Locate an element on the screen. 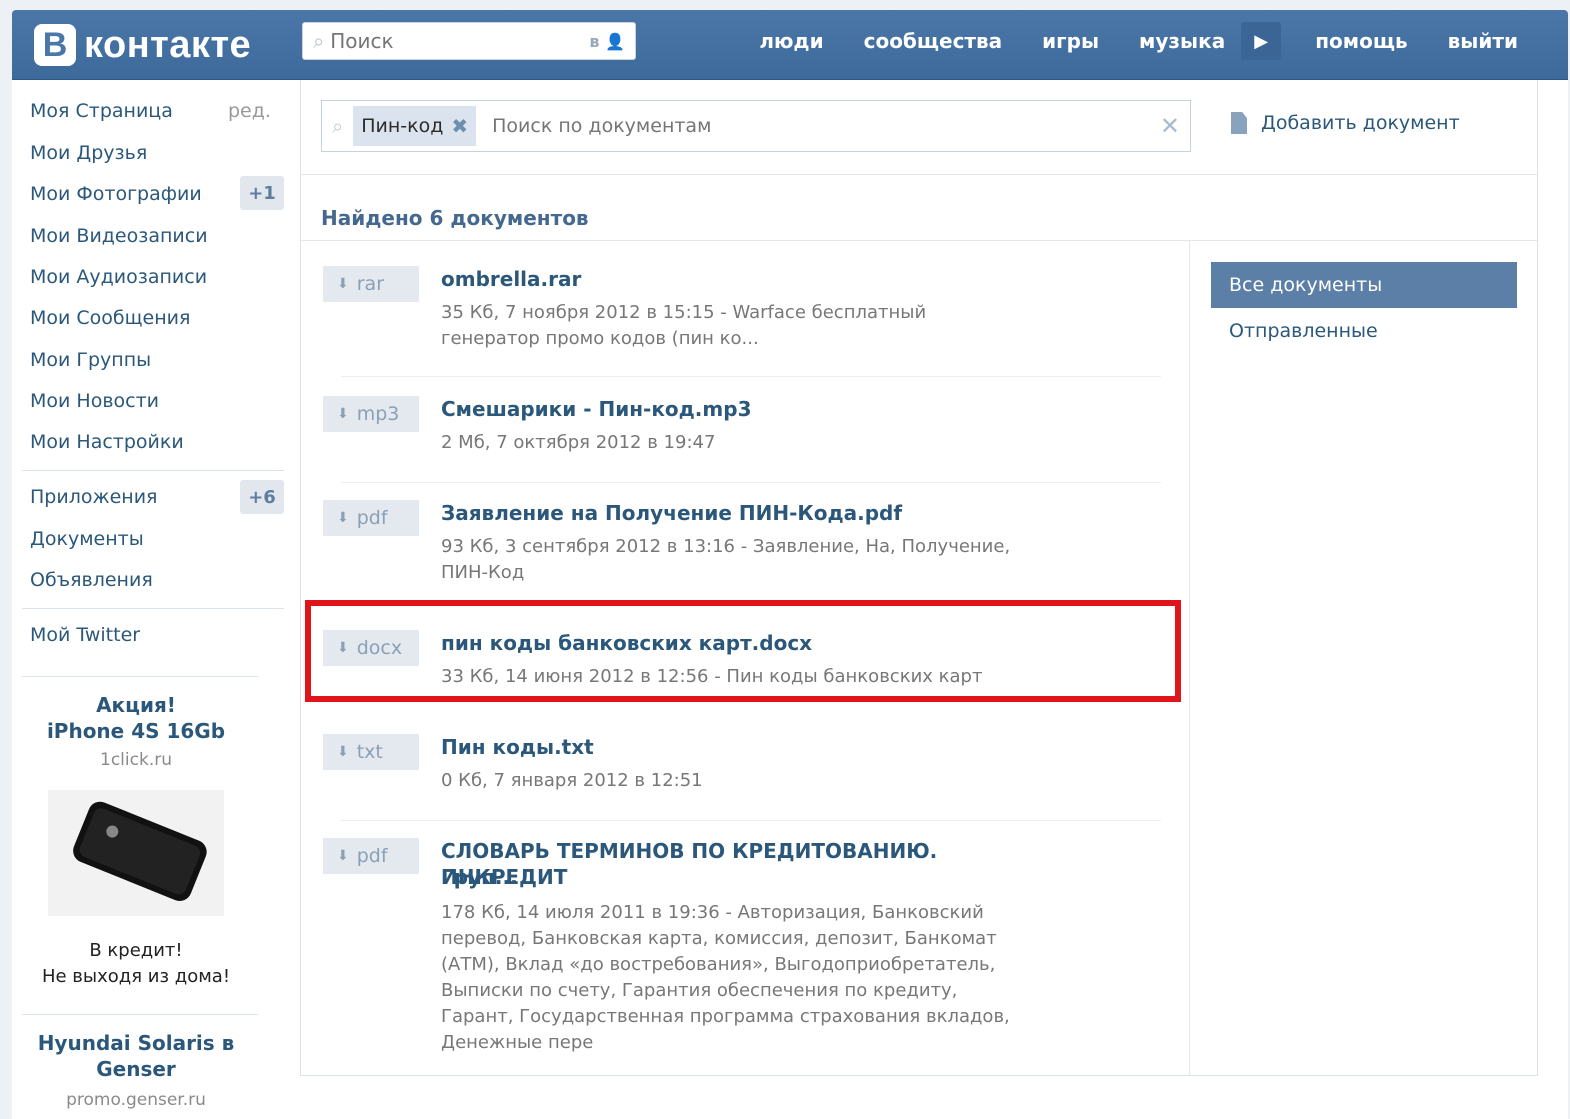  sidebar-item-groups: Мои Группы is located at coordinates (90, 360).